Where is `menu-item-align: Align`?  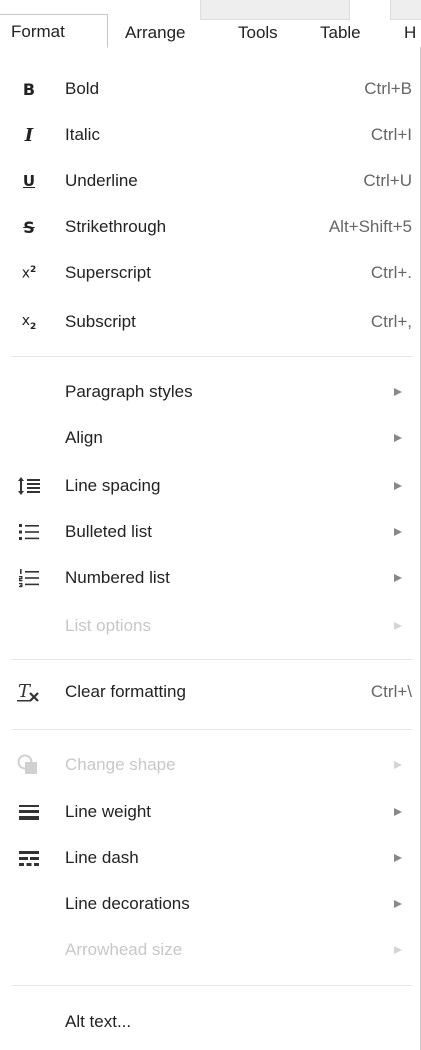
menu-item-align: Align is located at coordinates (206, 438).